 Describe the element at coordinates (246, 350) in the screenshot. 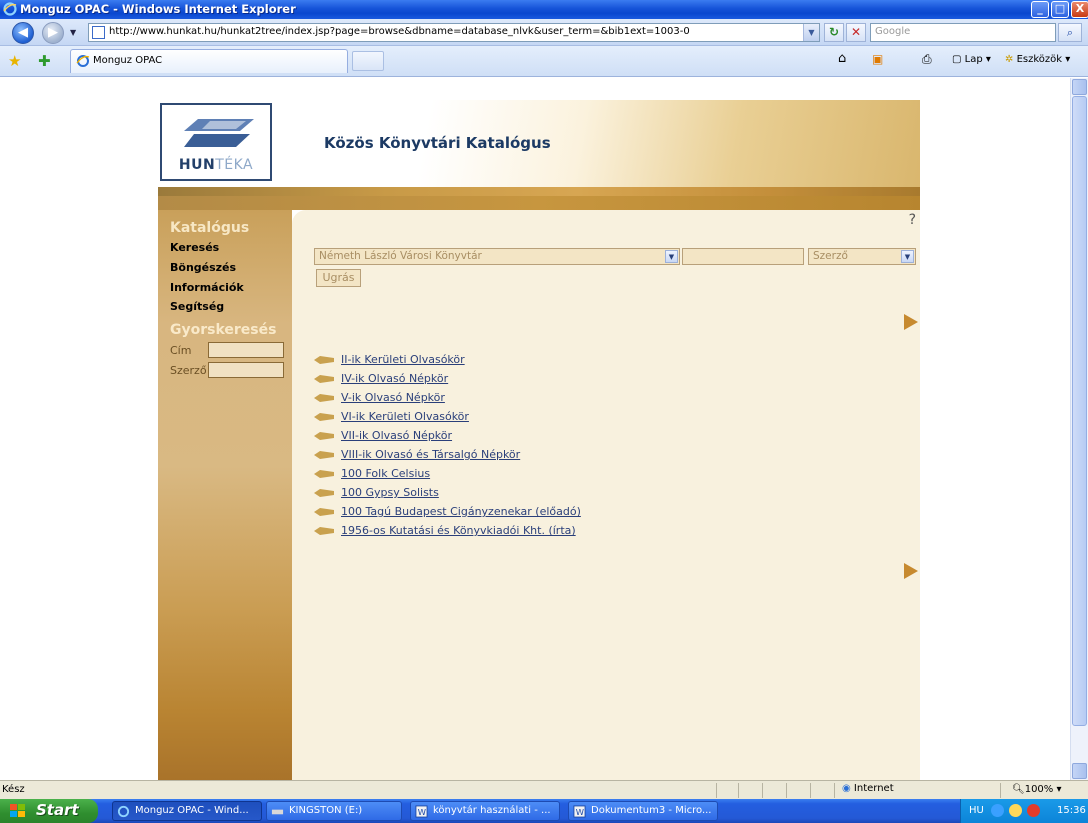

I see `quicksearch-title-input` at that location.